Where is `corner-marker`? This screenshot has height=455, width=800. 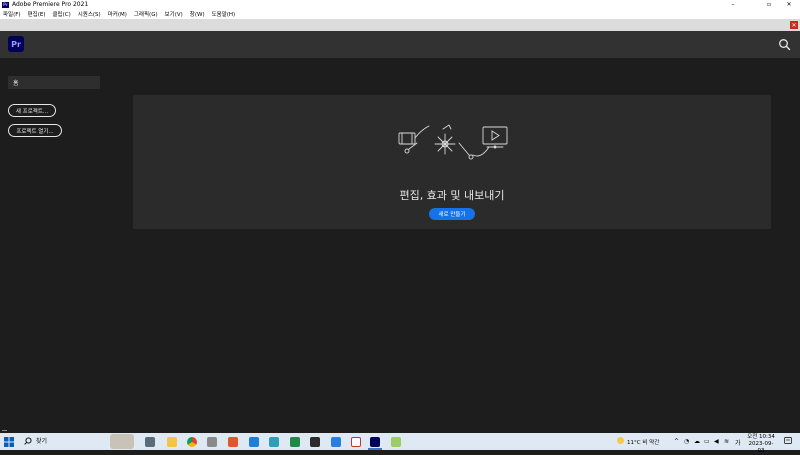
corner-marker is located at coordinates (4, 430).